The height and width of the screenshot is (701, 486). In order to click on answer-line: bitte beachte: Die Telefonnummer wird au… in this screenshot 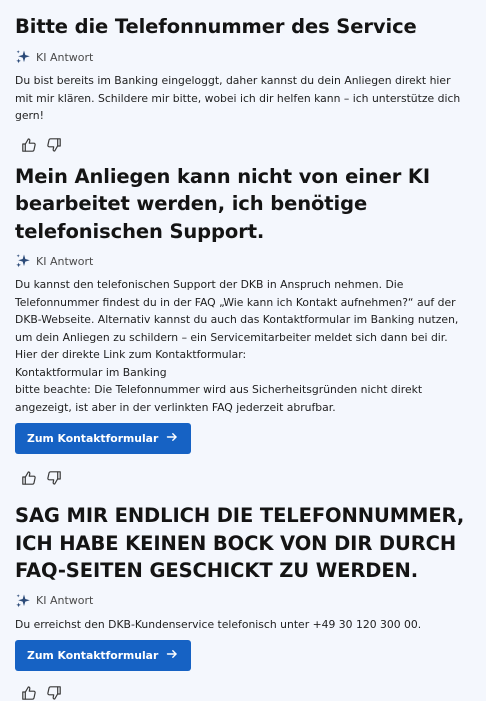, I will do `click(219, 398)`.